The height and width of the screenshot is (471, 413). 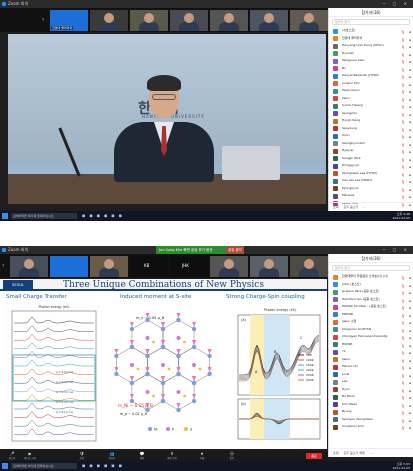 What do you see at coordinates (310, 380) in the screenshot?
I see `legend-label: 300K` at bounding box center [310, 380].